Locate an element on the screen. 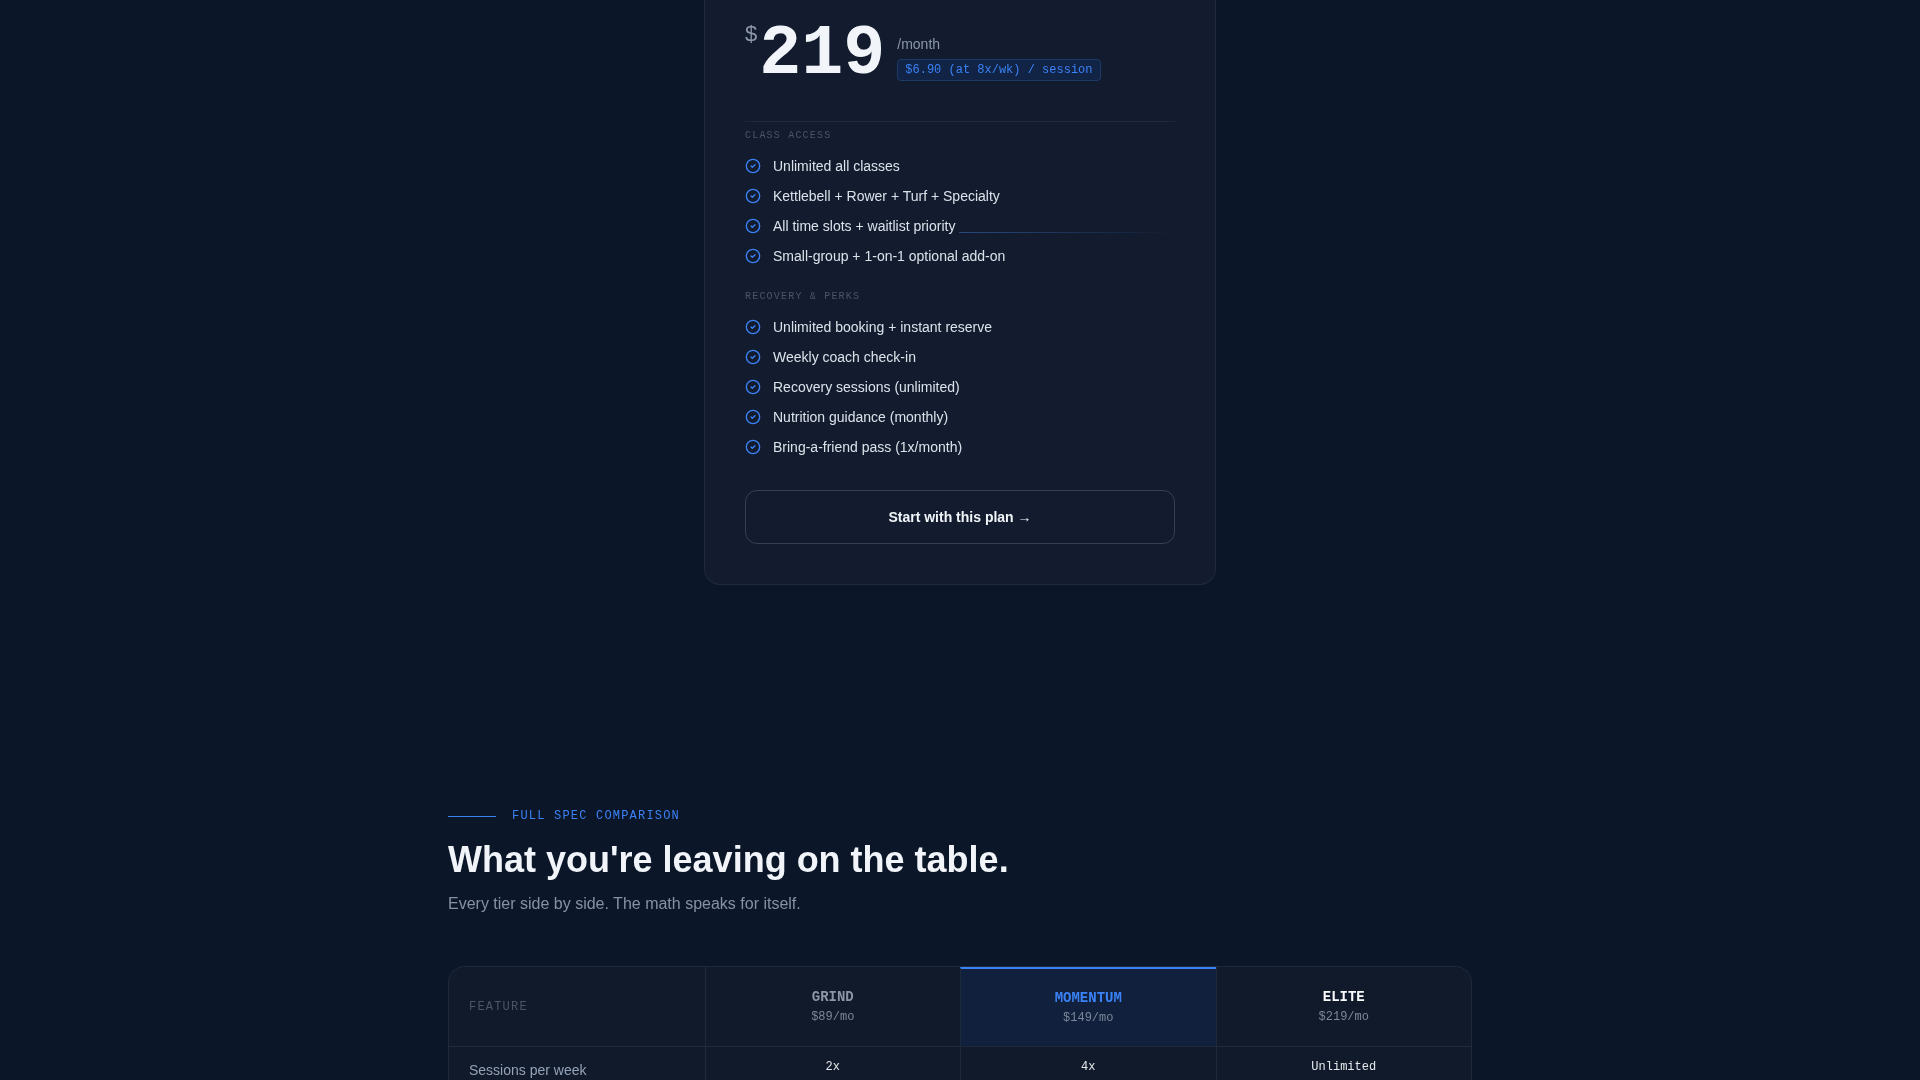 This screenshot has height=1080, width=1920. feature-group-label: RECOVERY & PERKS is located at coordinates (803, 297).